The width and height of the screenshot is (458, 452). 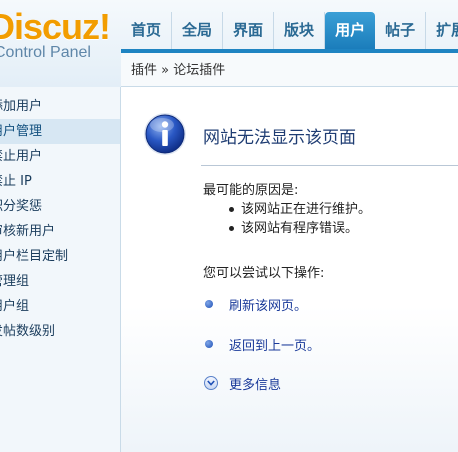 What do you see at coordinates (60, 106) in the screenshot?
I see `sidebar-item-add-user: 添加用户` at bounding box center [60, 106].